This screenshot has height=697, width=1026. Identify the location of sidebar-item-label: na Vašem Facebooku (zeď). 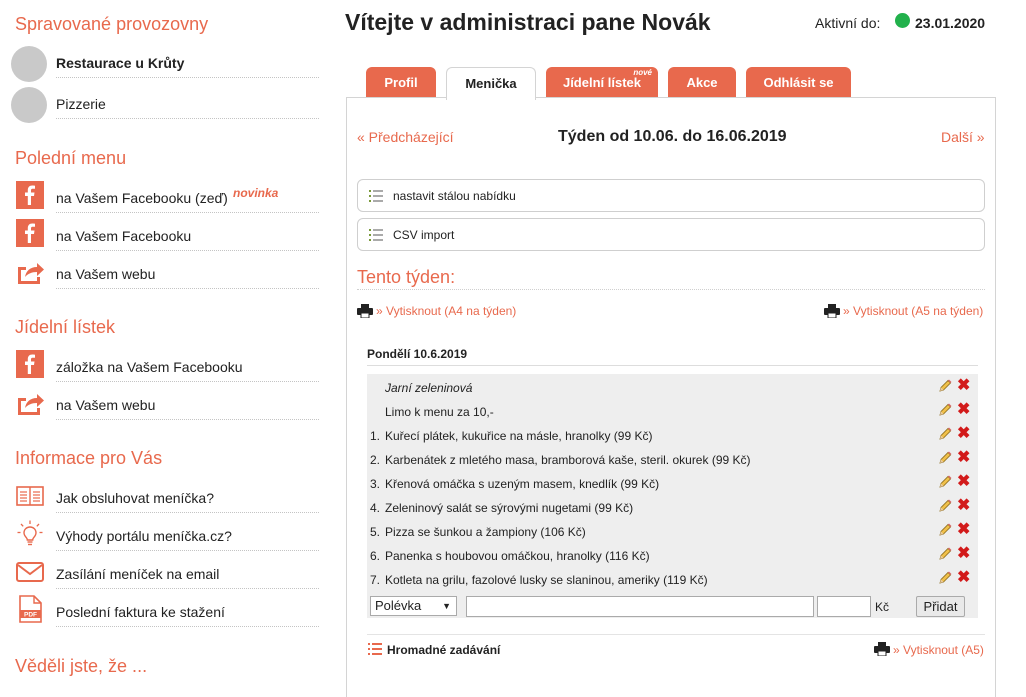
(142, 198).